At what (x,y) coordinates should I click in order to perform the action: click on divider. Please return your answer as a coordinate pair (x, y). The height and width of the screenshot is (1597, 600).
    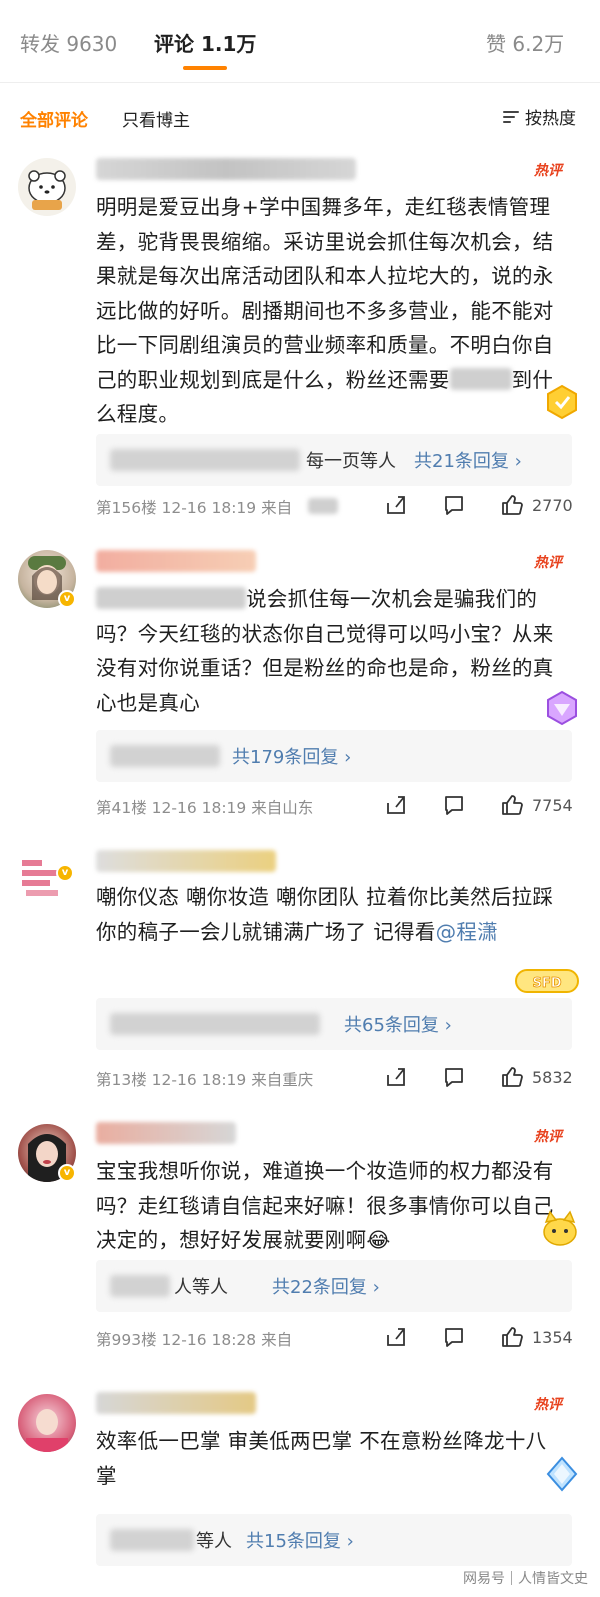
    Looking at the image, I should click on (300, 82).